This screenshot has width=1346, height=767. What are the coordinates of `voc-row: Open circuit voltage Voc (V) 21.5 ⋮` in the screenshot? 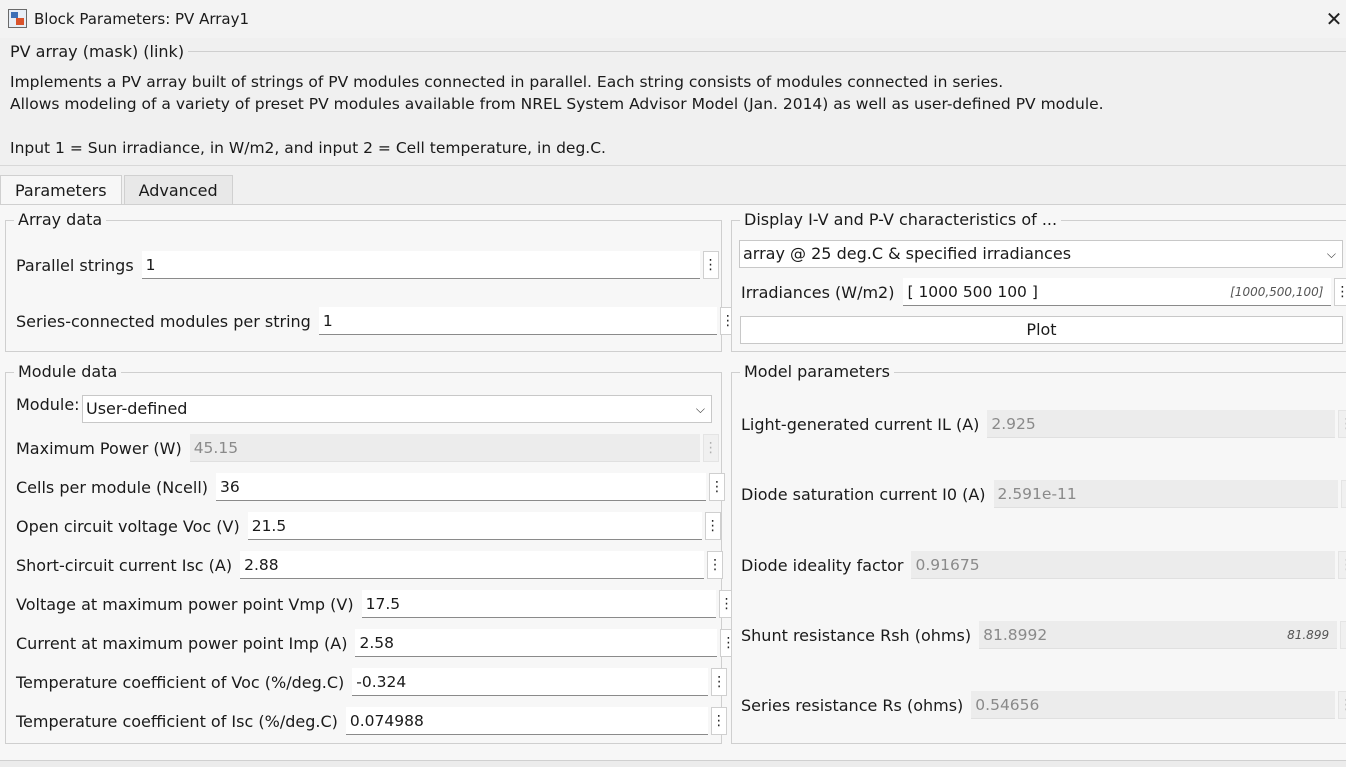 It's located at (368, 526).